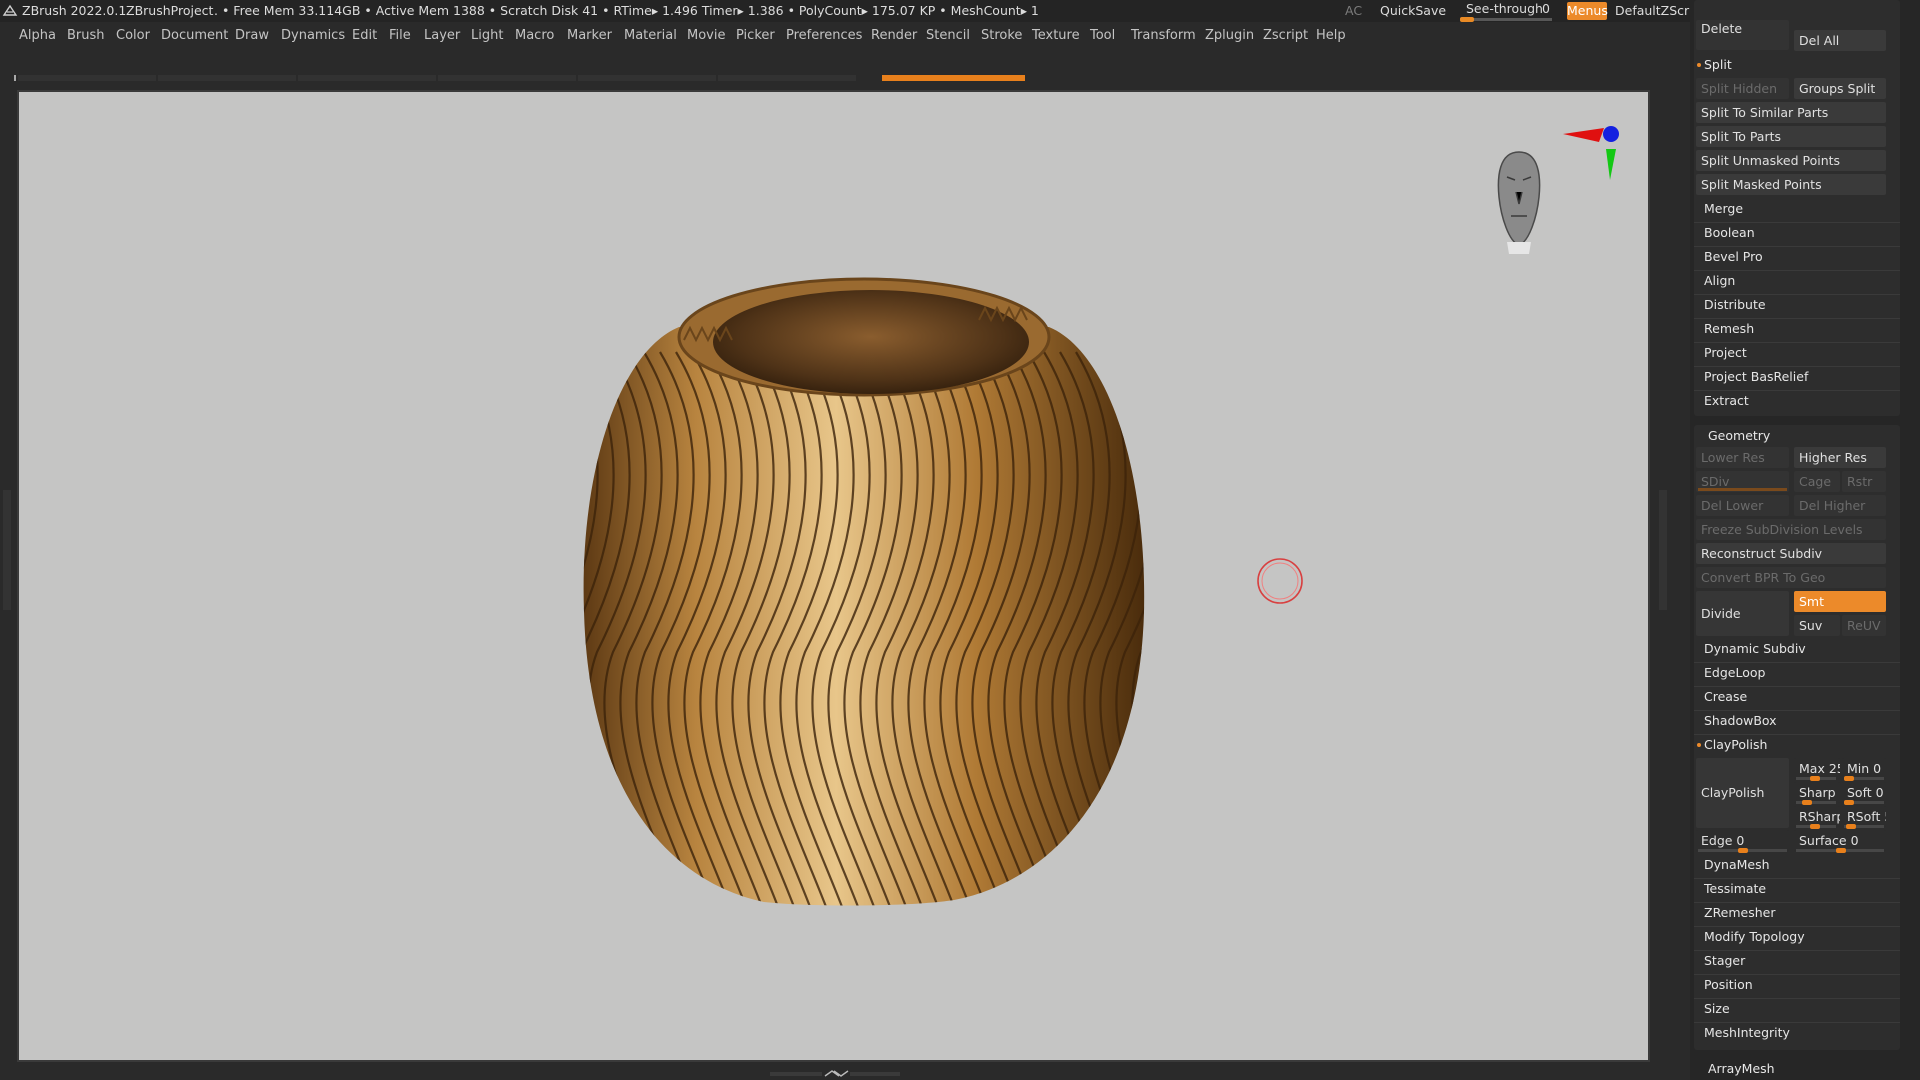 This screenshot has width=1920, height=1080. Describe the element at coordinates (1817, 625) in the screenshot. I see `suv-toggle: Suv` at that location.